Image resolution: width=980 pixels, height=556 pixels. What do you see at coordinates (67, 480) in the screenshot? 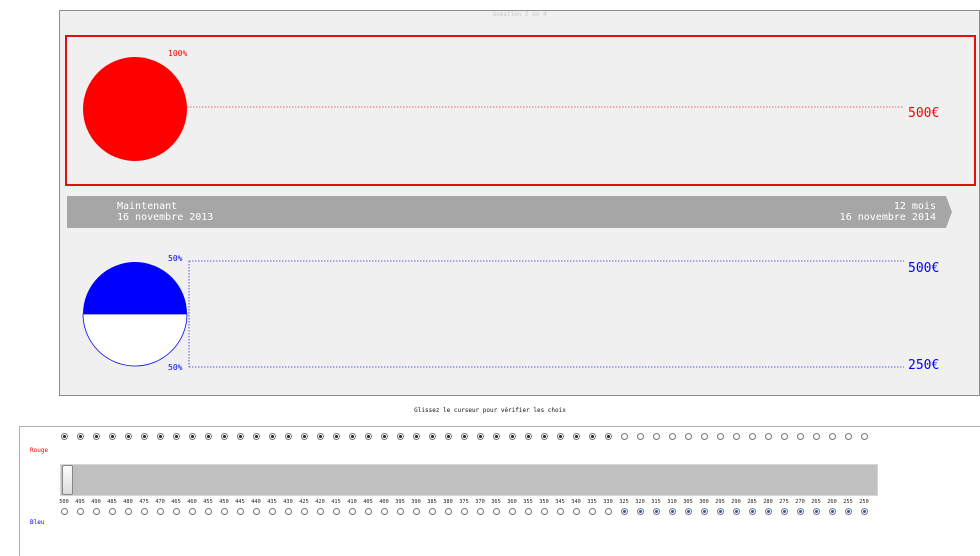
I see `slider-thumb` at bounding box center [67, 480].